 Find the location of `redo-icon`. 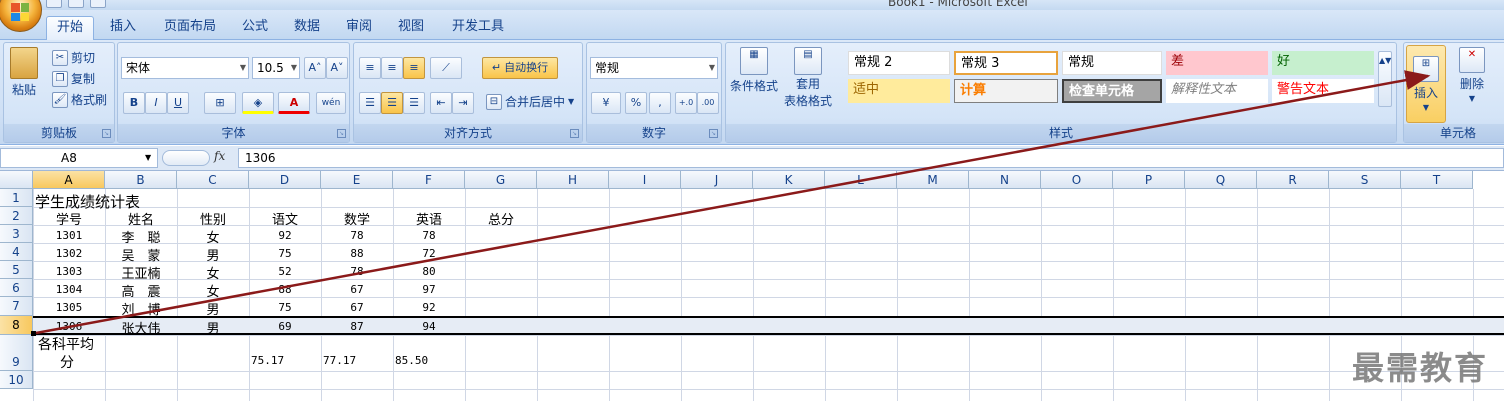

redo-icon is located at coordinates (98, 4).